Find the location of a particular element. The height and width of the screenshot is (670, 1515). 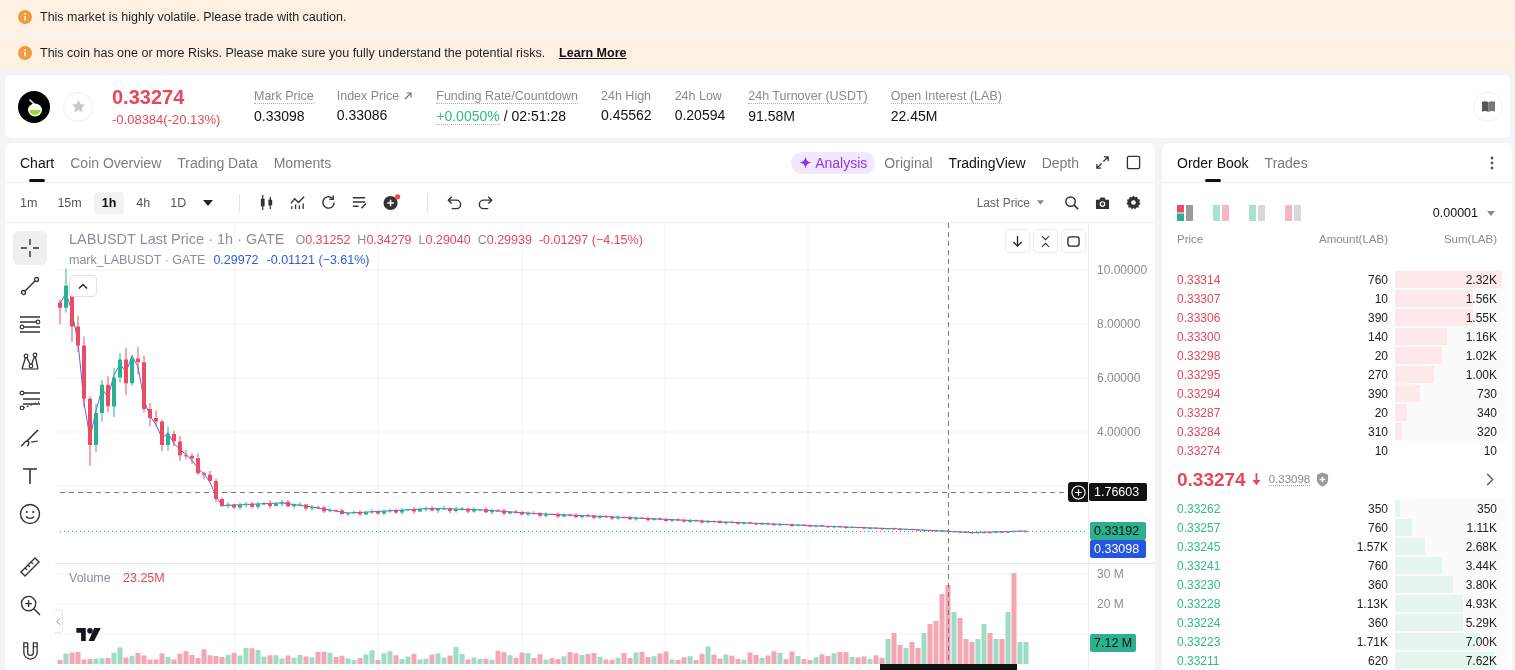

ask-sum: 10 is located at coordinates (1490, 450).